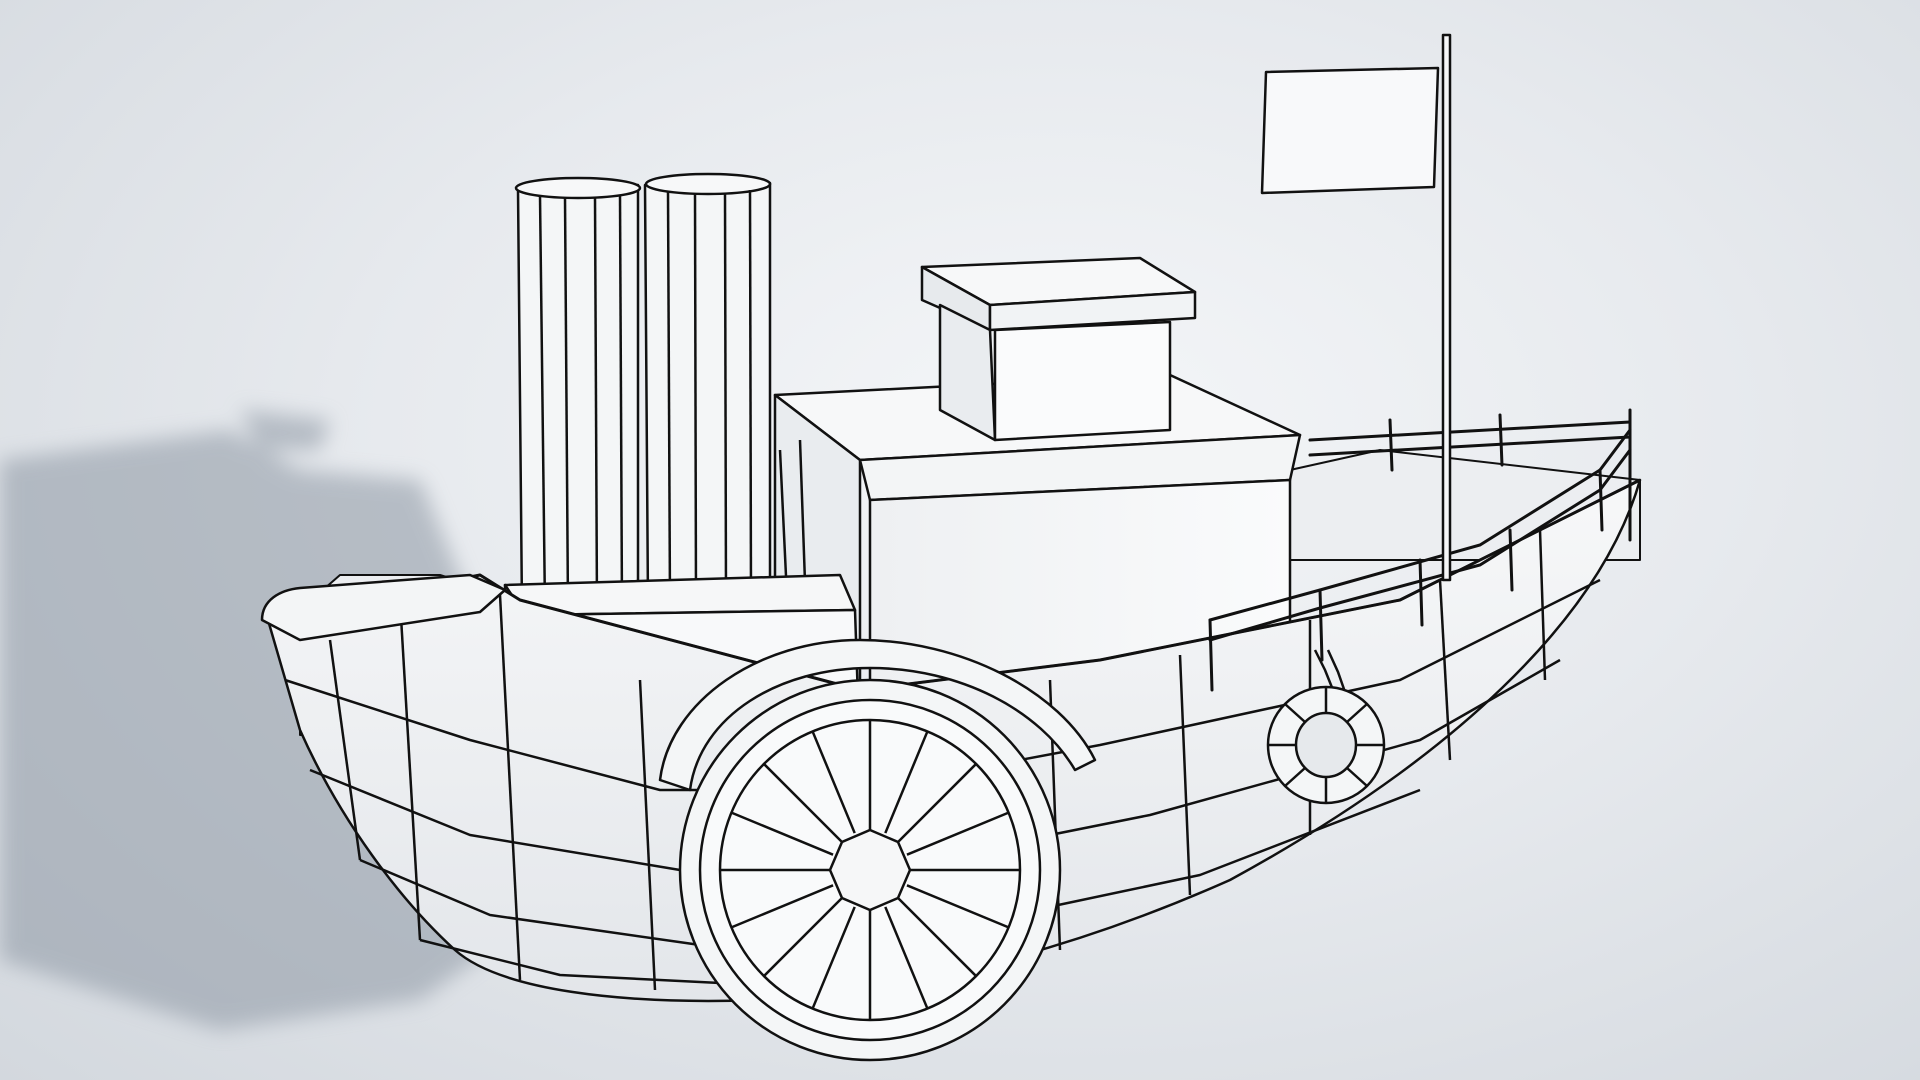  I want to click on smokestacks, so click(643, 392).